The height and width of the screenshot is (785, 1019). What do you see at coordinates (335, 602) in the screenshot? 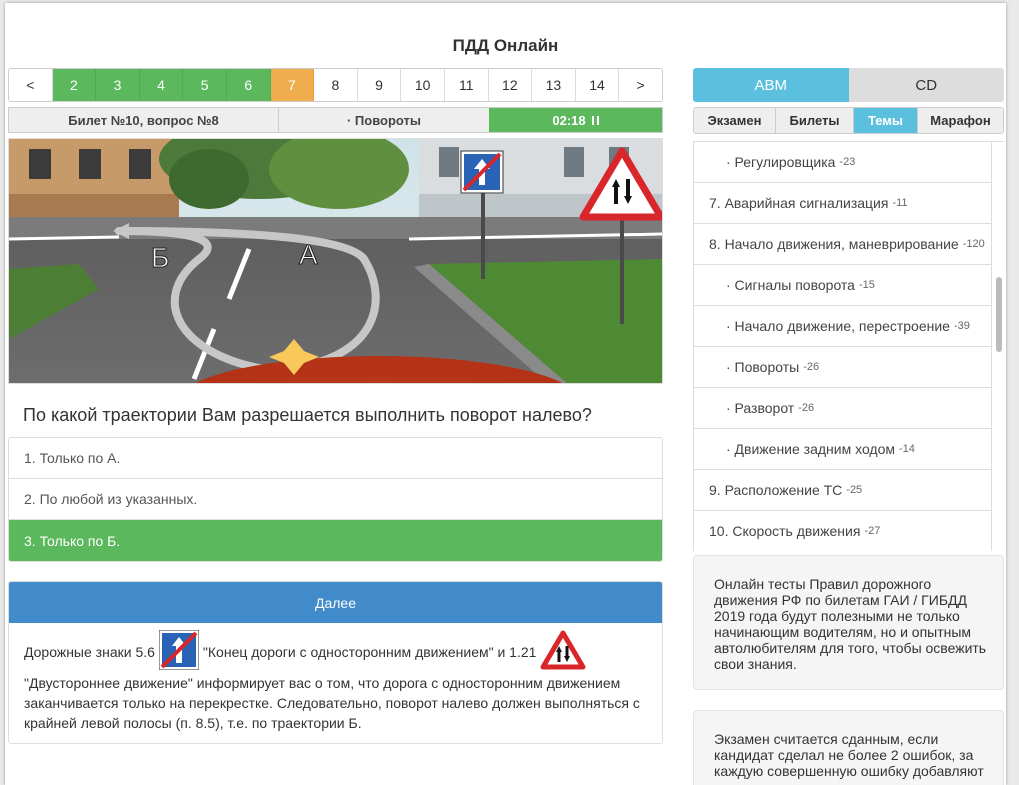
I see `next-button: Далее` at bounding box center [335, 602].